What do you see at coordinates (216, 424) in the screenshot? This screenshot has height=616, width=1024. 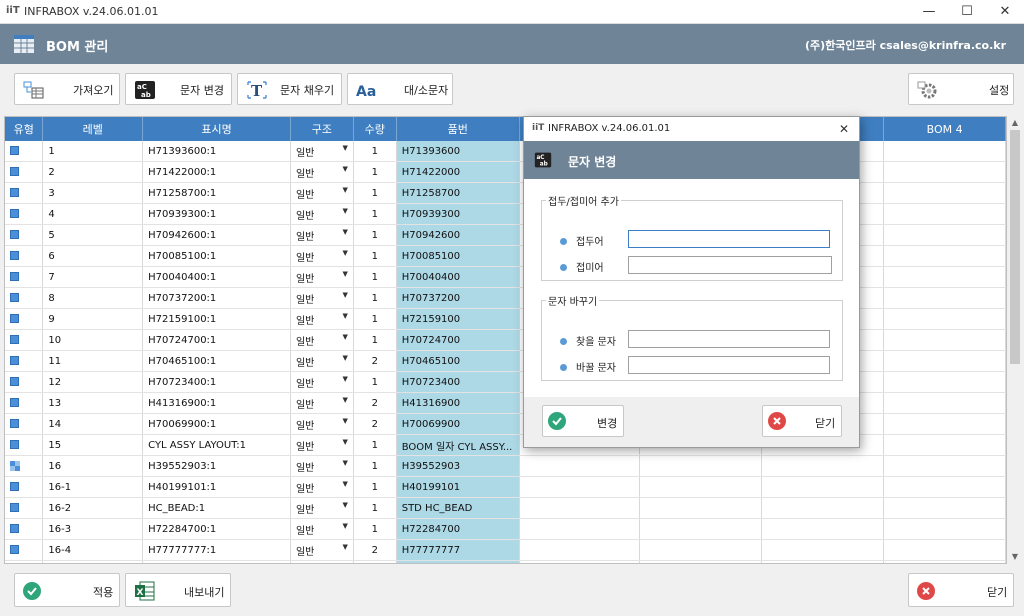 I see `cell-display-name: H70069900:1` at bounding box center [216, 424].